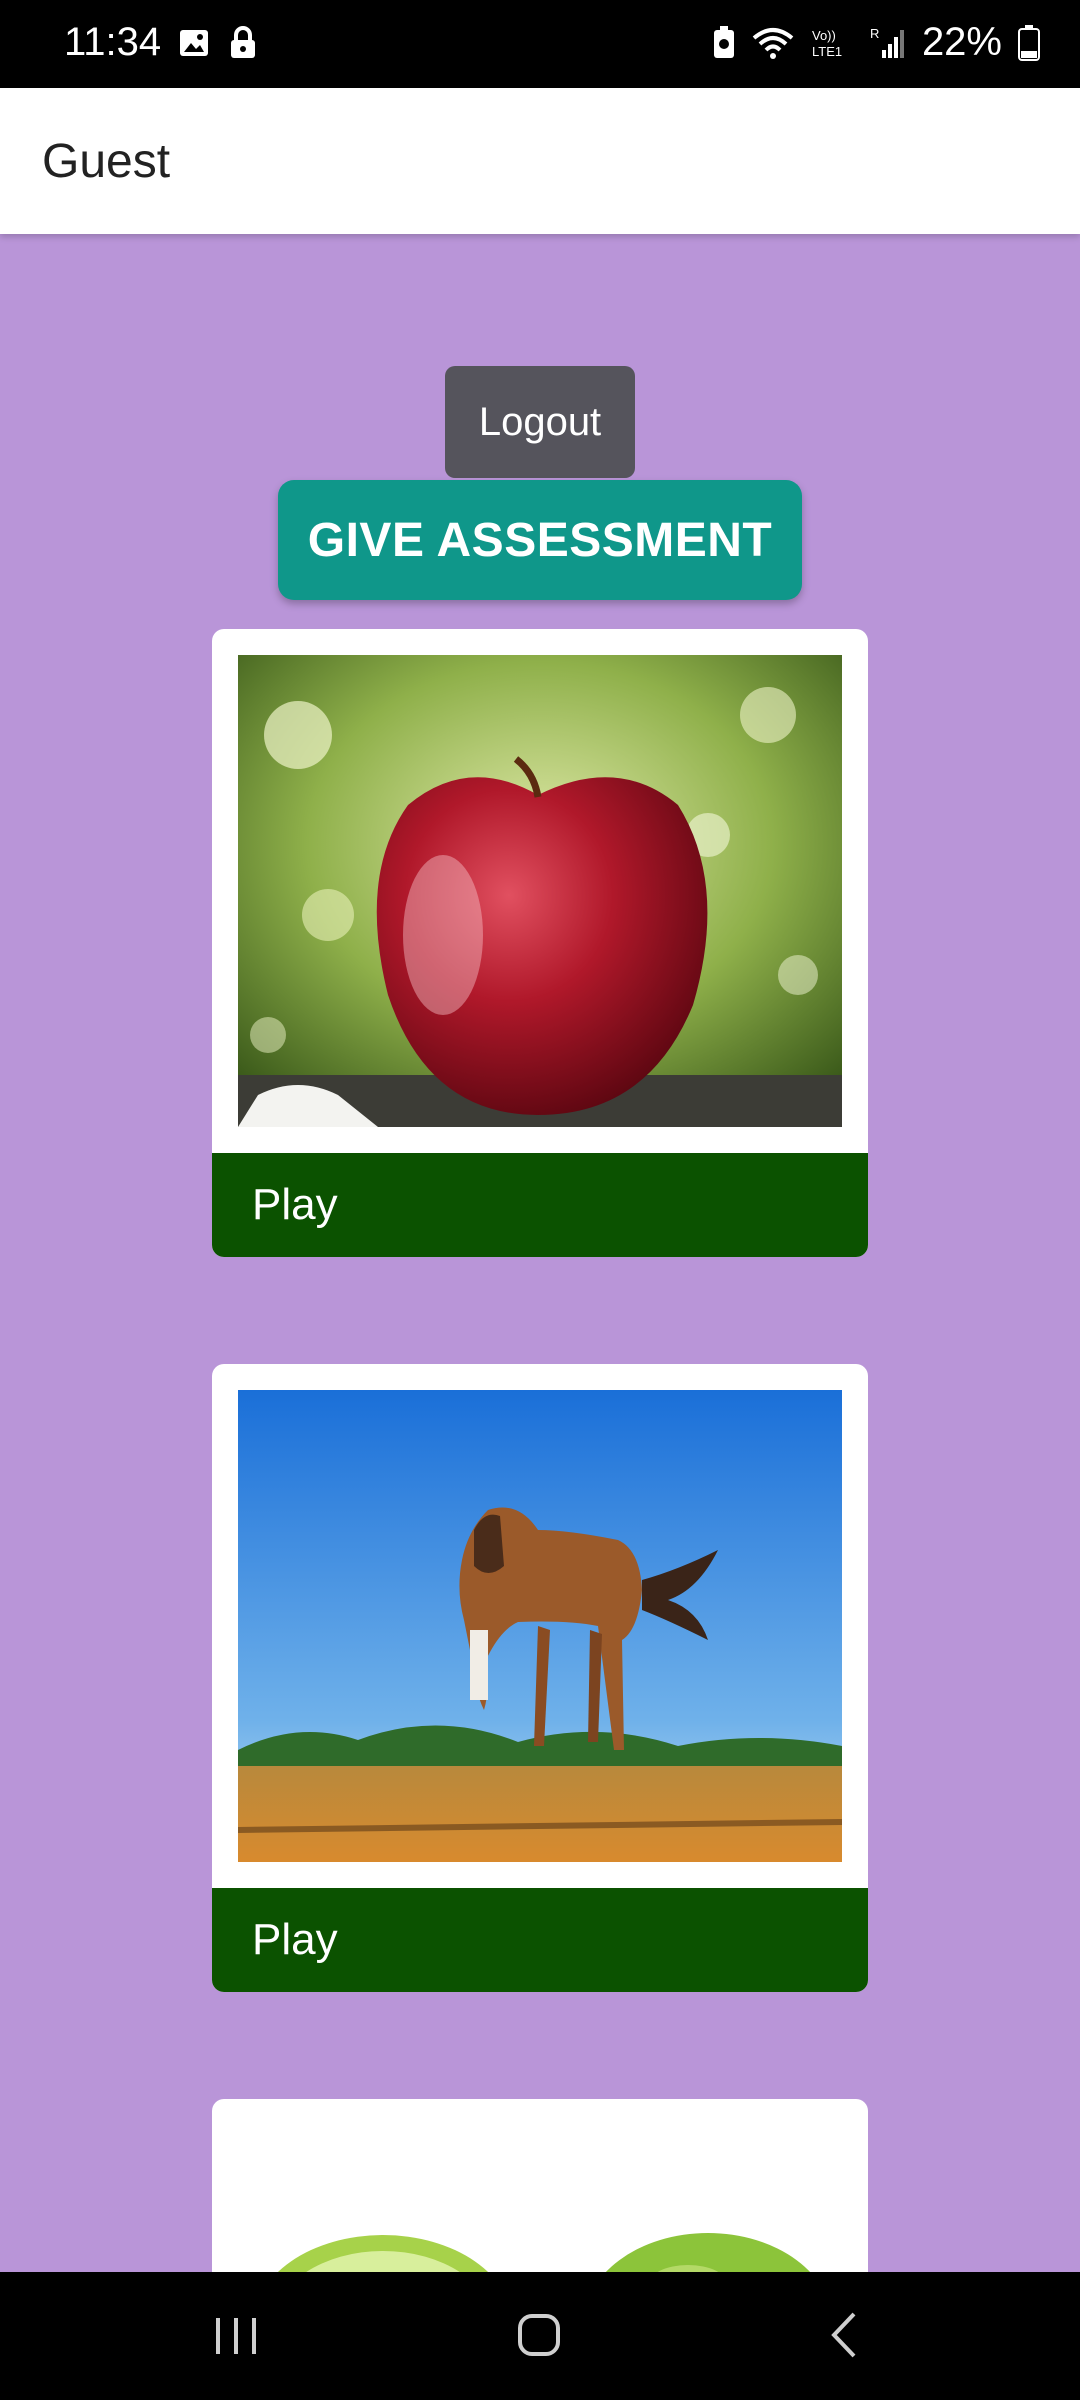  Describe the element at coordinates (194, 43) in the screenshot. I see `gallery-icon` at that location.